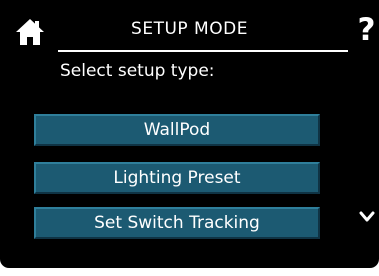  What do you see at coordinates (177, 178) in the screenshot?
I see `lighting-preset-button: Lighting Preset` at bounding box center [177, 178].